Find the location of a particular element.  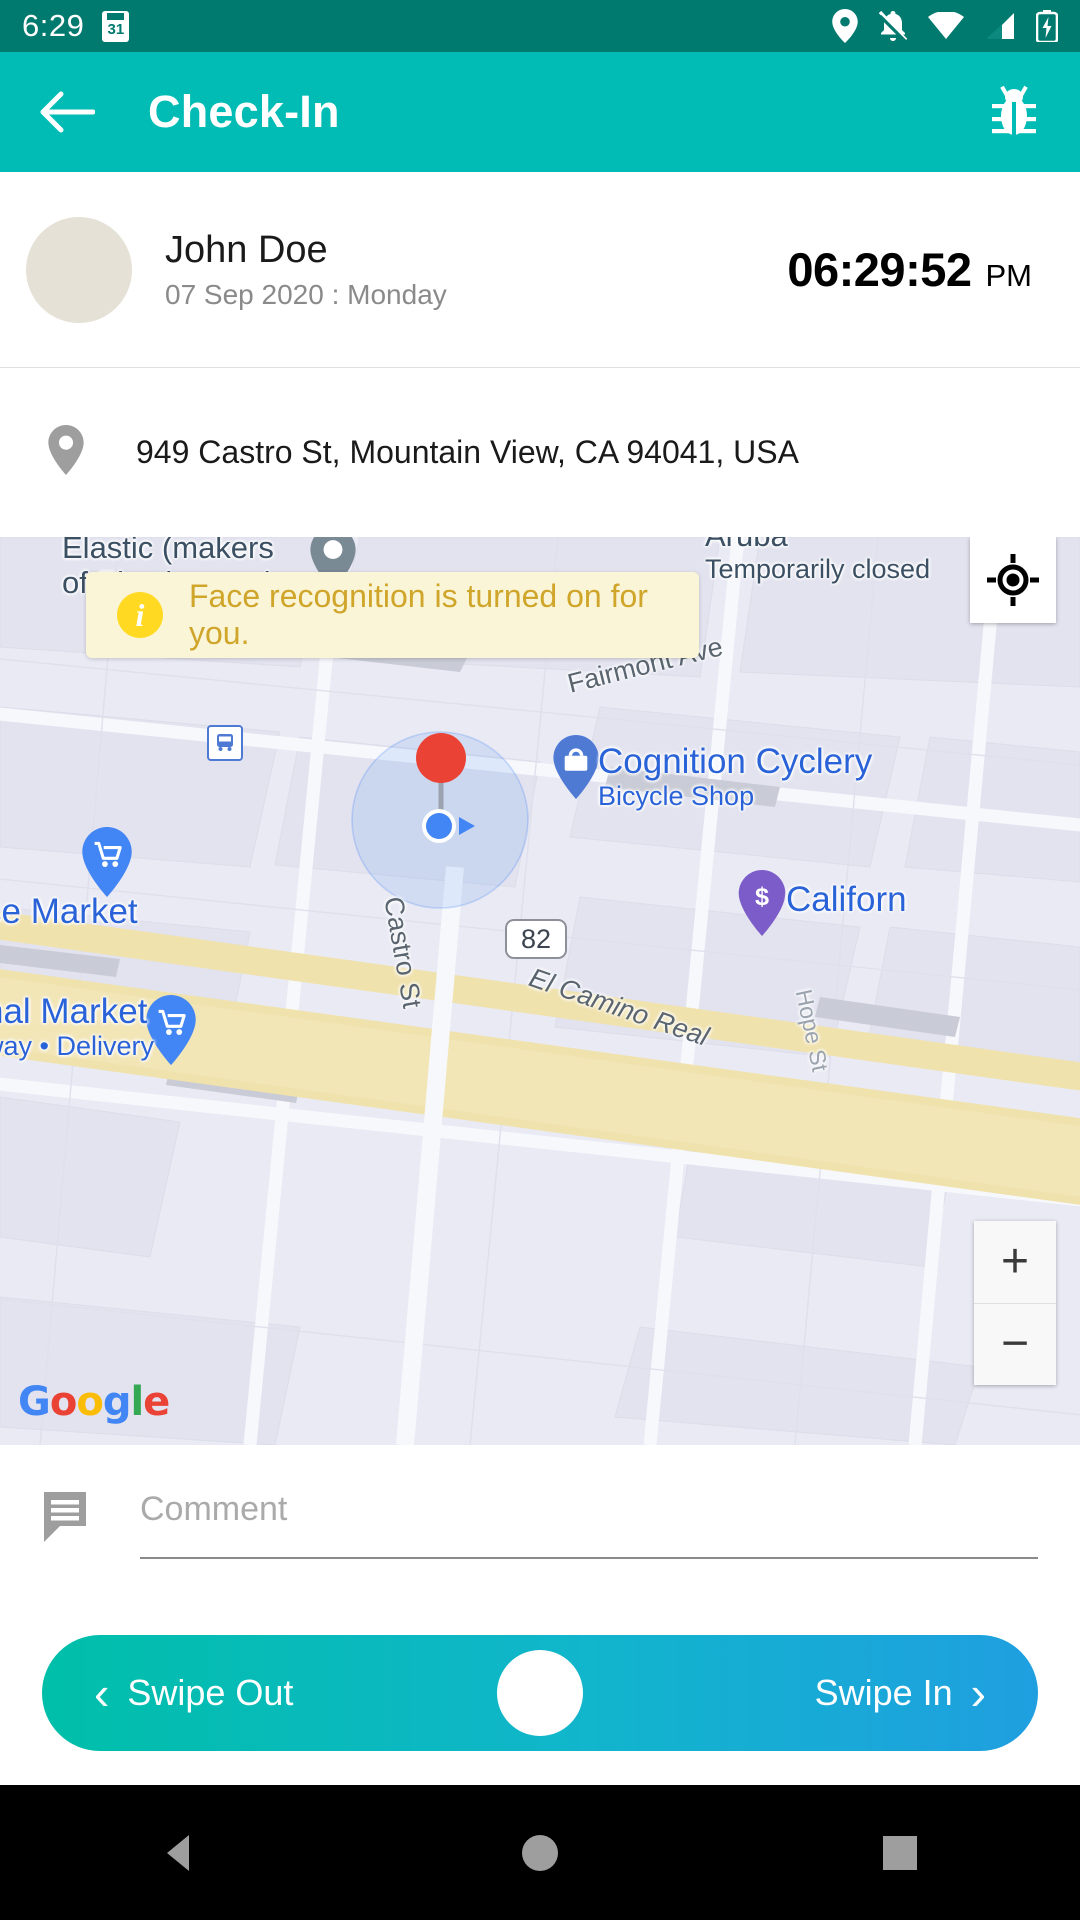

swipe-in-label: Swipe In is located at coordinates (883, 1692).